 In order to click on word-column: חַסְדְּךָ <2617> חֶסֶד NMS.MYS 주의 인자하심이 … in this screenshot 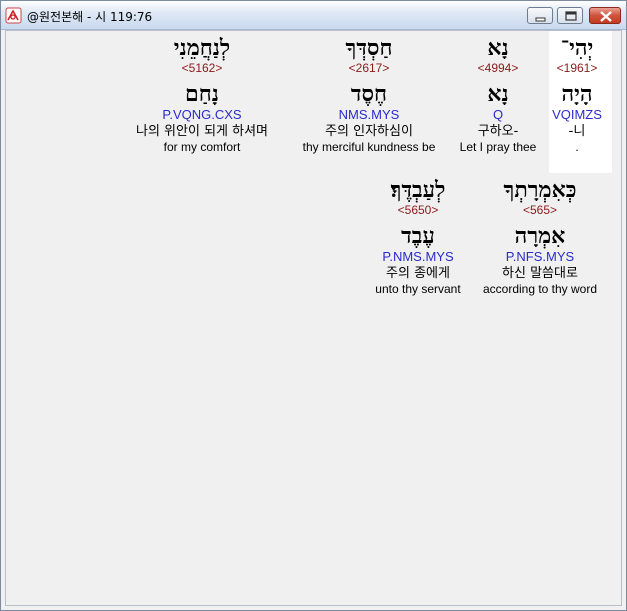, I will do `click(369, 94)`.